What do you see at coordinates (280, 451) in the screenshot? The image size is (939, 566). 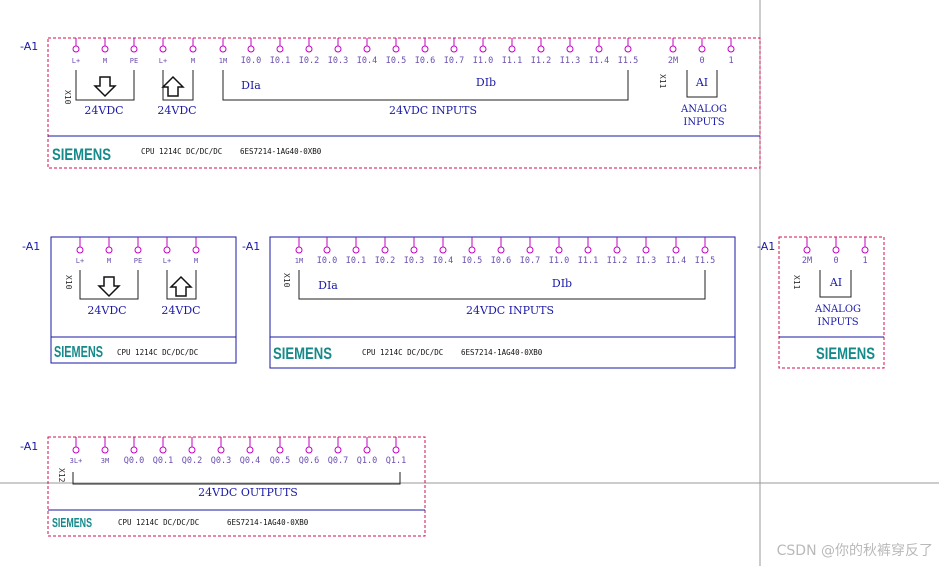 I see `terminal: Q0.5` at bounding box center [280, 451].